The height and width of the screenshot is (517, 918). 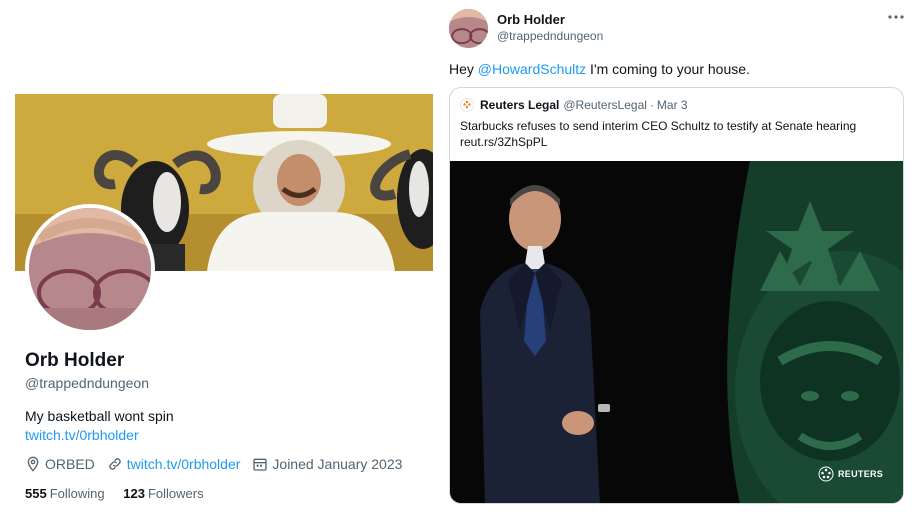 I want to click on reuters-avatar, so click(x=467, y=105).